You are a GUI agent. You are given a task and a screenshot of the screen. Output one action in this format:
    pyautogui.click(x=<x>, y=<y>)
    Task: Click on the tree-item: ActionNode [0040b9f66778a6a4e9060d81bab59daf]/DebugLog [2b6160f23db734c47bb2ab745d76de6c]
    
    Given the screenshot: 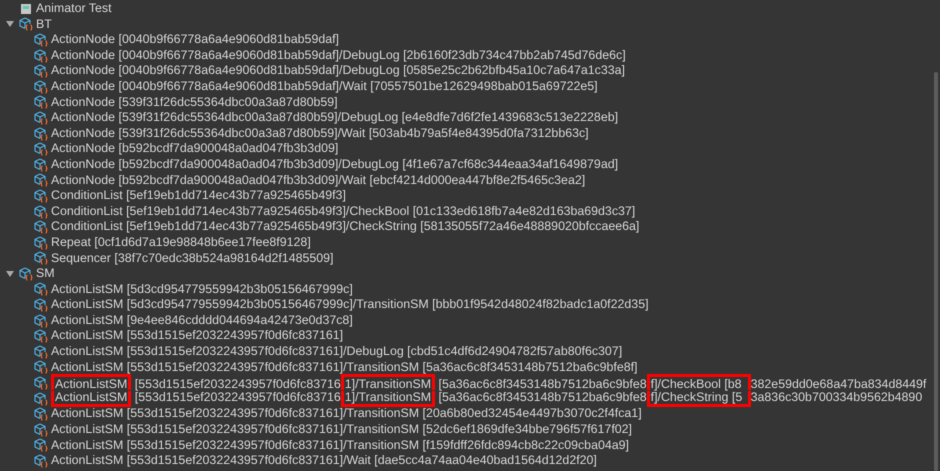 What is the action you would take?
    pyautogui.click(x=338, y=56)
    